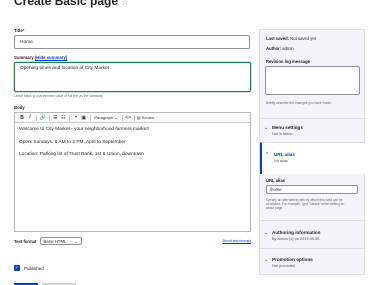 This screenshot has height=285, width=380. I want to click on chevron-up-icon: ^, so click(267, 155).